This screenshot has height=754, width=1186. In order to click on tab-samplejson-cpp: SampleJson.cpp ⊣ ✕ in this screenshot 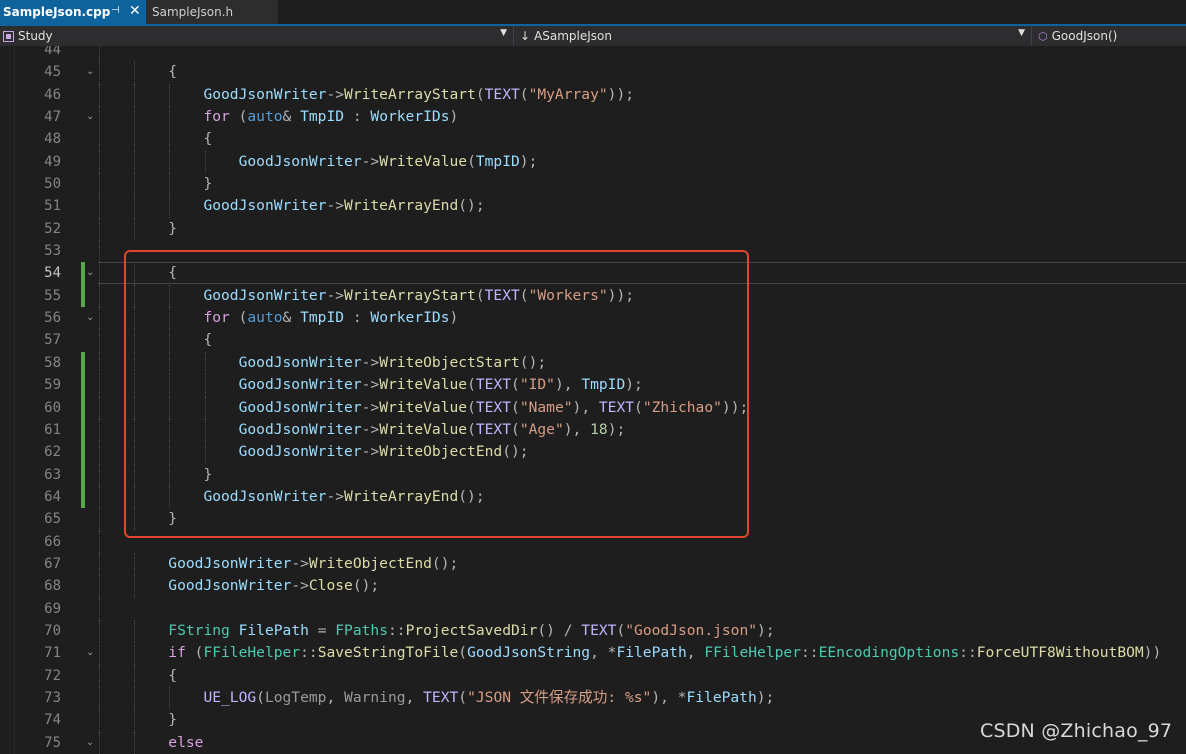, I will do `click(73, 12)`.